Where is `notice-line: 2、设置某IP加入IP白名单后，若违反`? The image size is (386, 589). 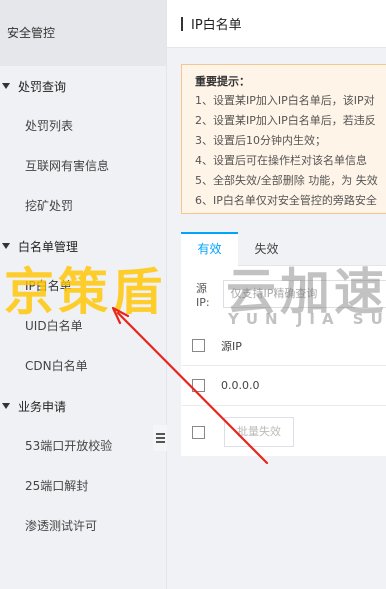 notice-line: 2、设置某IP加入IP白名单后，若违反 is located at coordinates (285, 120).